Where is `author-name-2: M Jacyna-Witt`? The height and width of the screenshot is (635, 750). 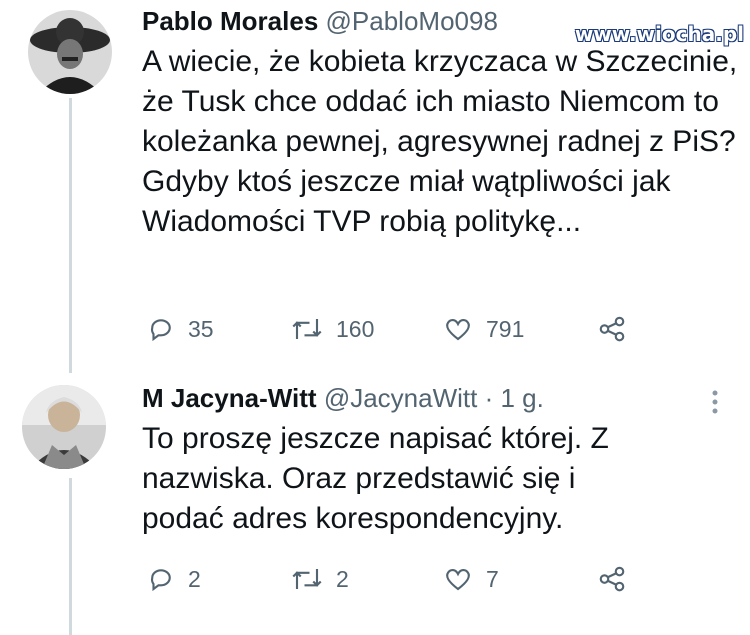 author-name-2: M Jacyna-Witt is located at coordinates (229, 398).